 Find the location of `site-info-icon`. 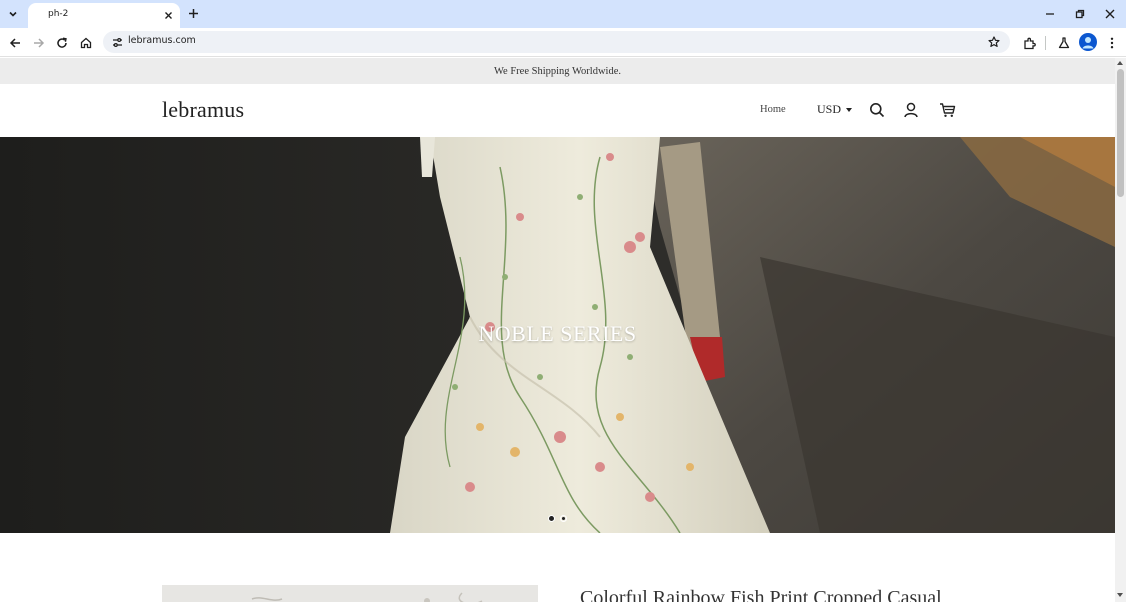

site-info-icon is located at coordinates (117, 42).